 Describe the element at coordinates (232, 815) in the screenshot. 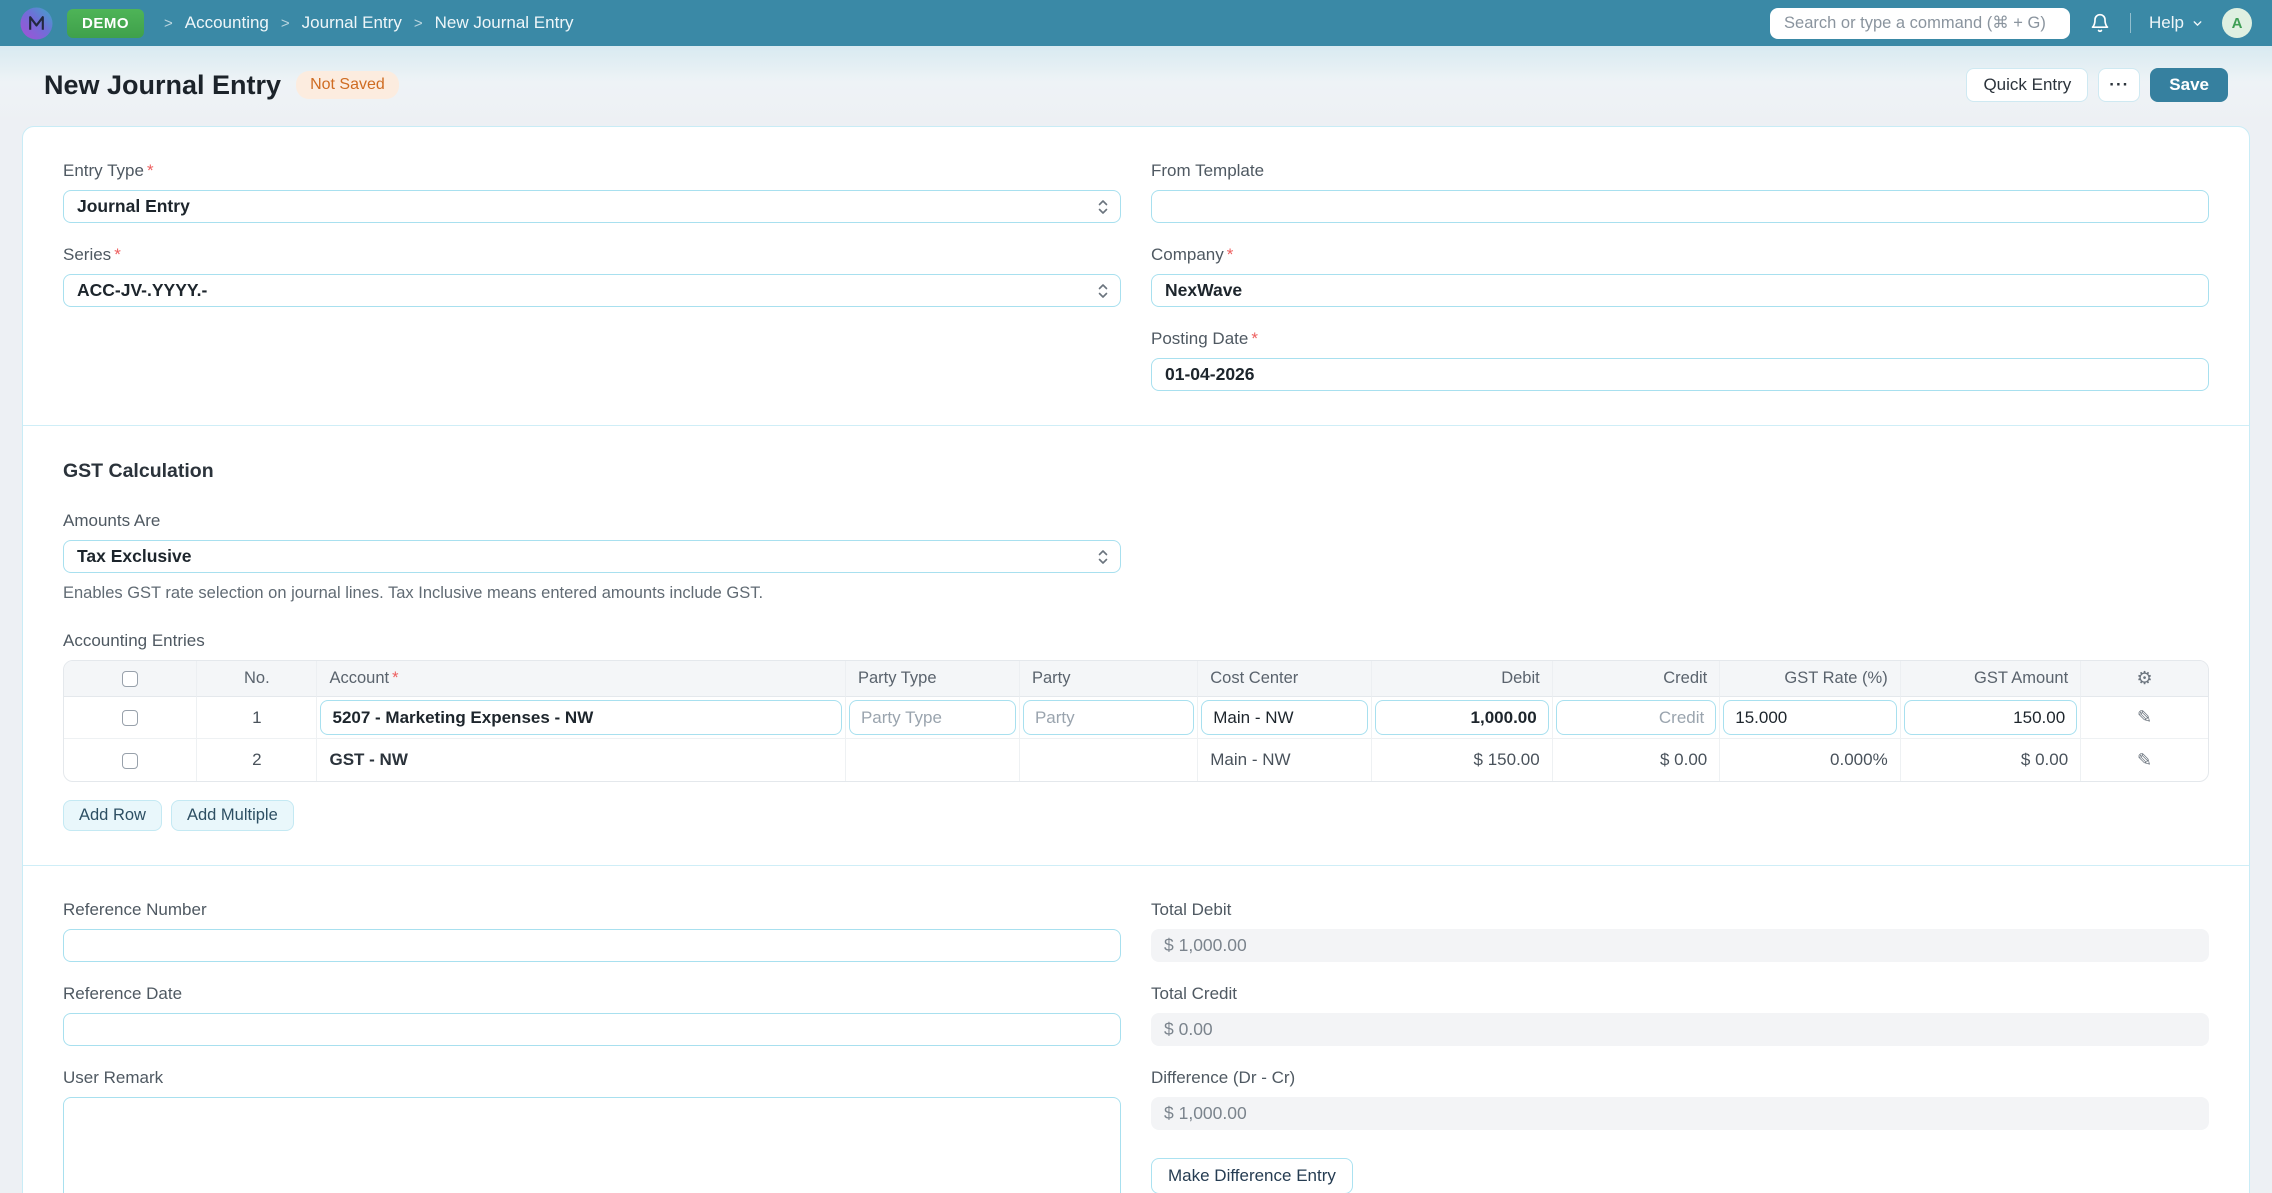

I see `add-multiple-button: Add Multiple` at that location.